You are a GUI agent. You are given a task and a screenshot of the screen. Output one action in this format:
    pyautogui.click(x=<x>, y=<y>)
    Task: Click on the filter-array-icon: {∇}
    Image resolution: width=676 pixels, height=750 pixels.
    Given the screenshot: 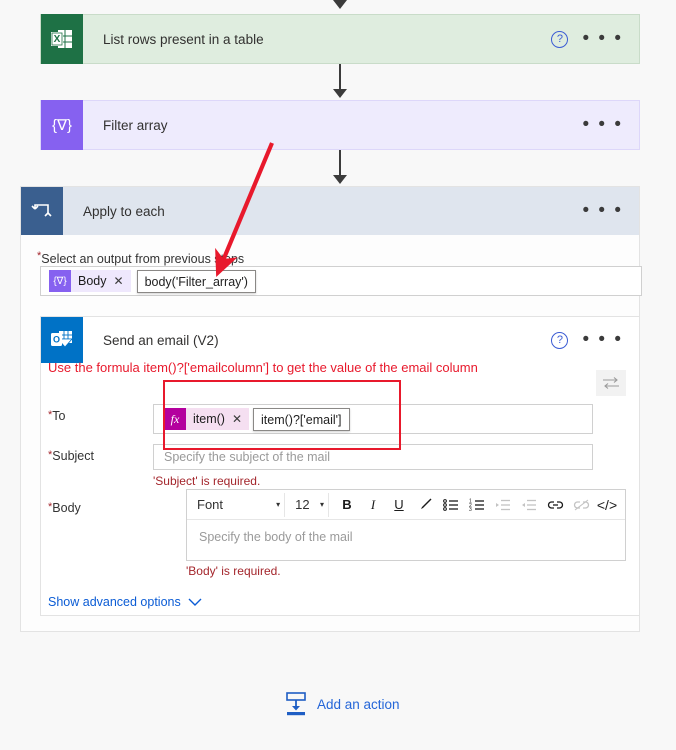 What is the action you would take?
    pyautogui.click(x=62, y=125)
    